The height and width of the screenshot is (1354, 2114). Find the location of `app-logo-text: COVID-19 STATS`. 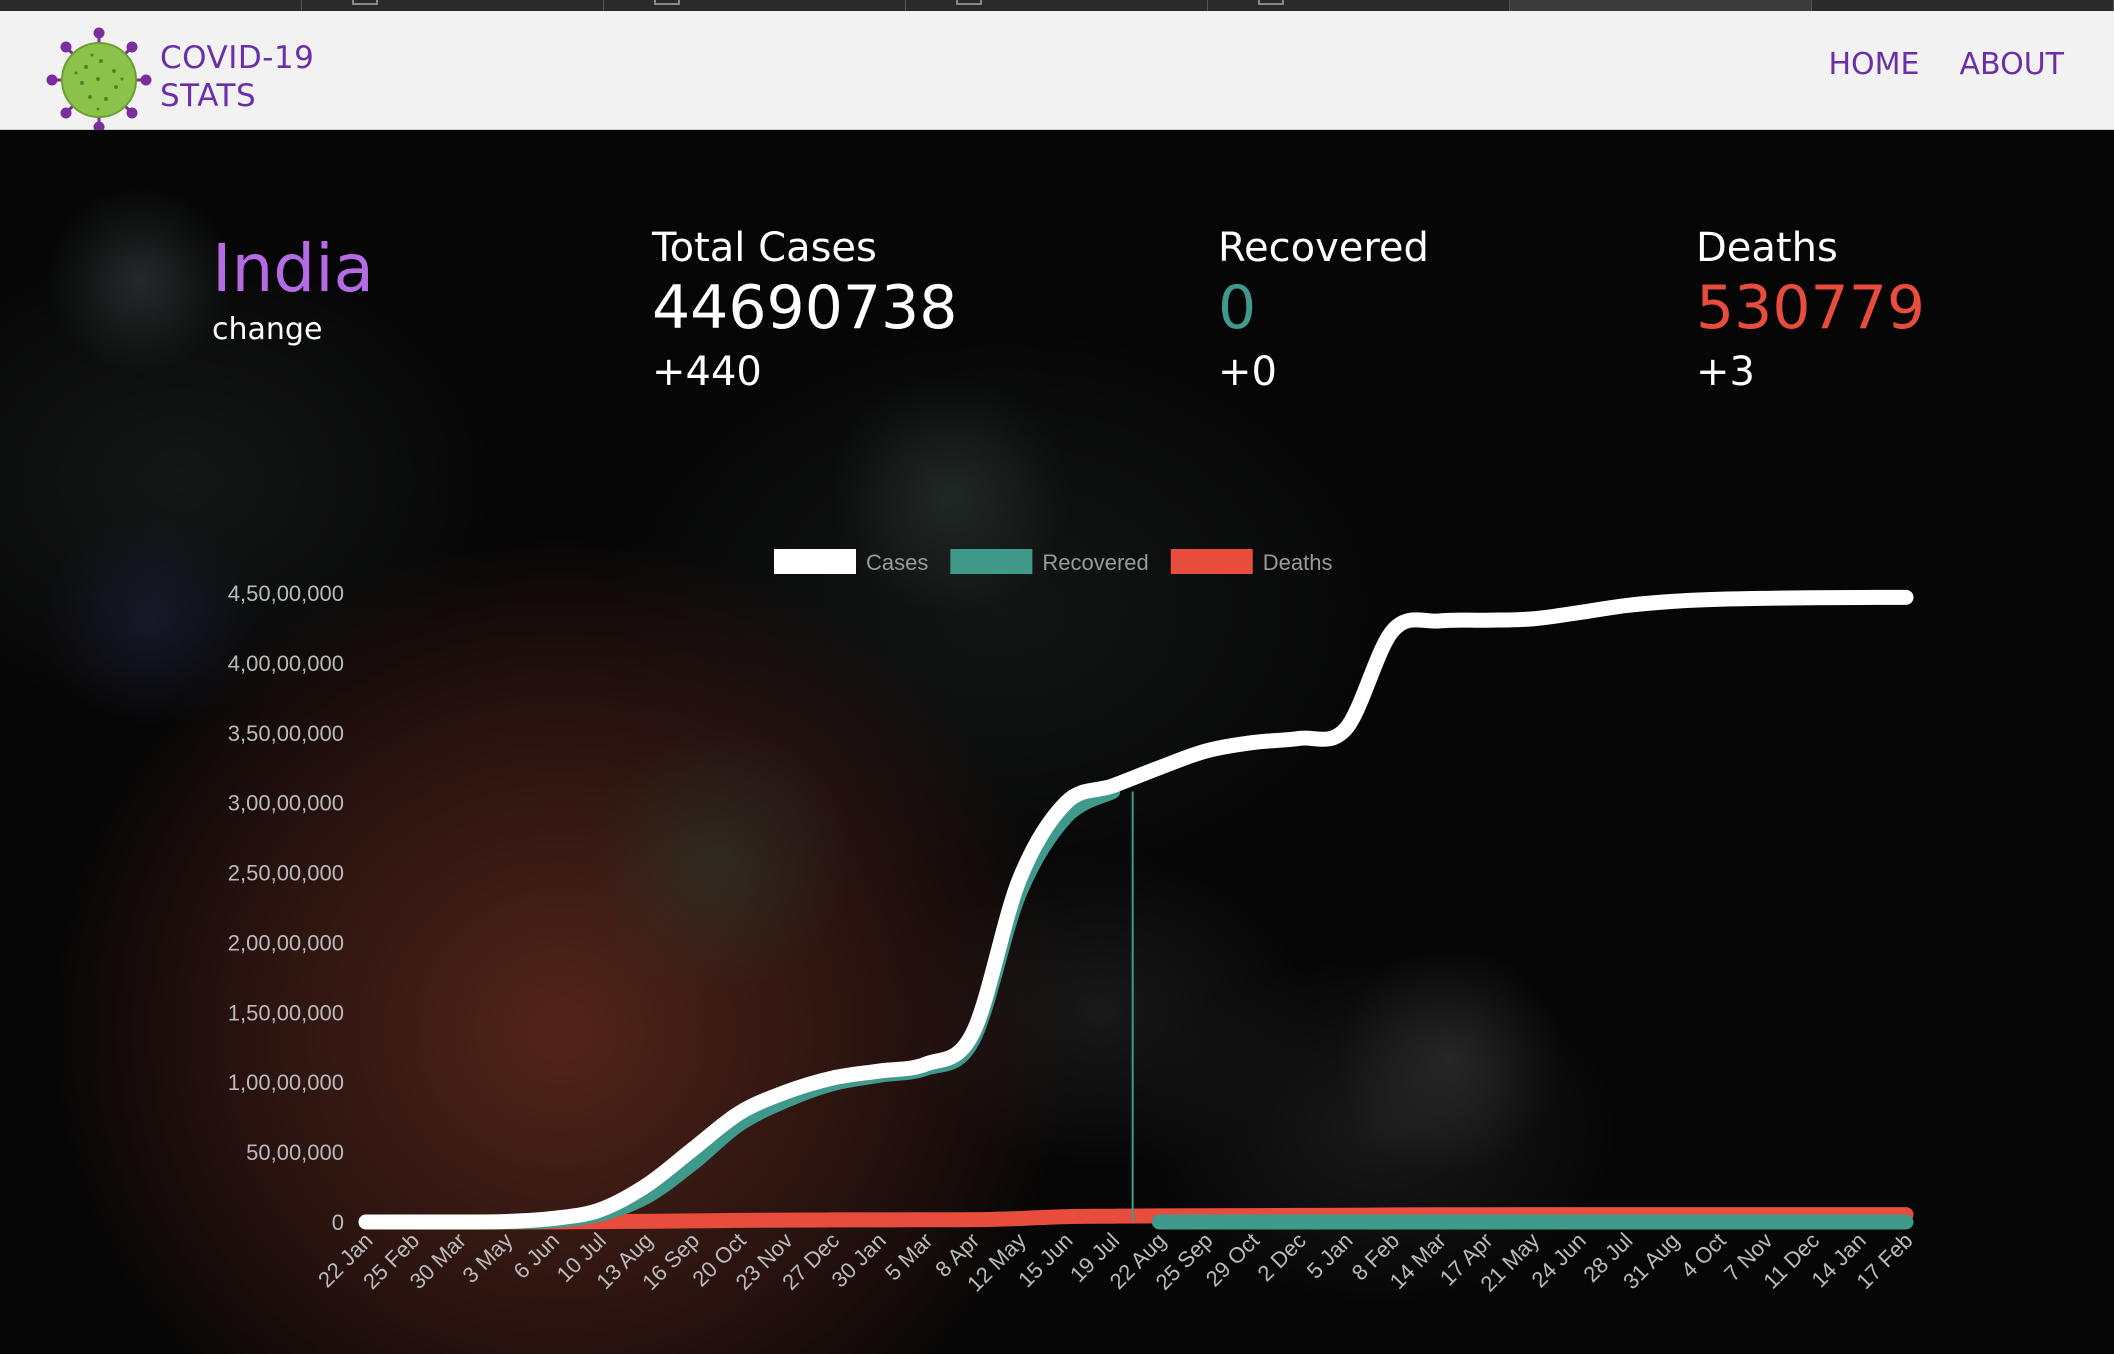

app-logo-text: COVID-19 STATS is located at coordinates (237, 77).